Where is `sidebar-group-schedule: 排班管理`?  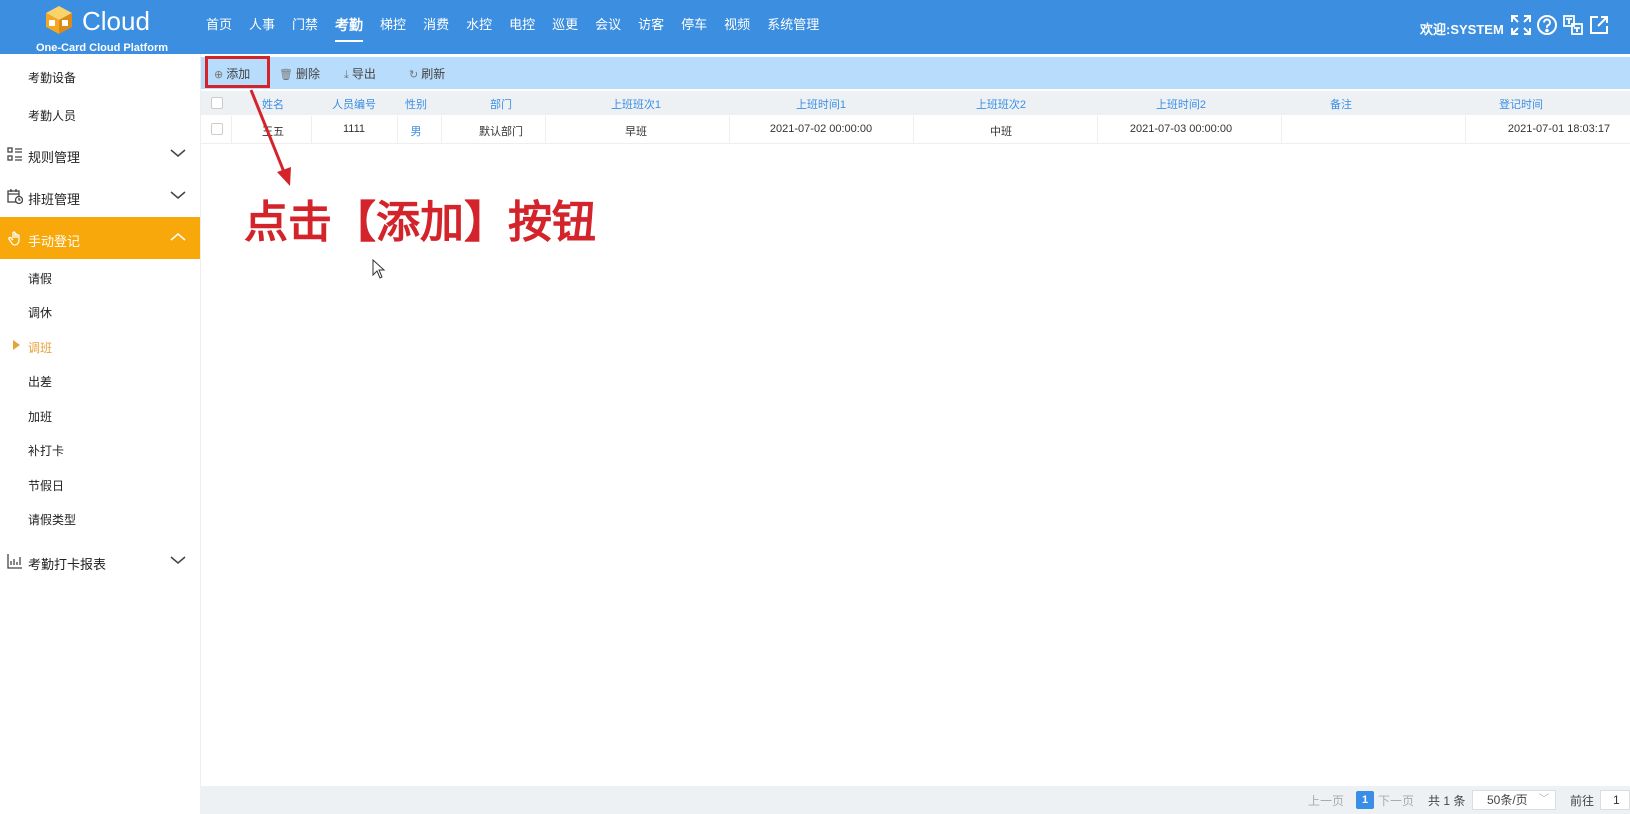
sidebar-group-schedule: 排班管理 is located at coordinates (100, 196).